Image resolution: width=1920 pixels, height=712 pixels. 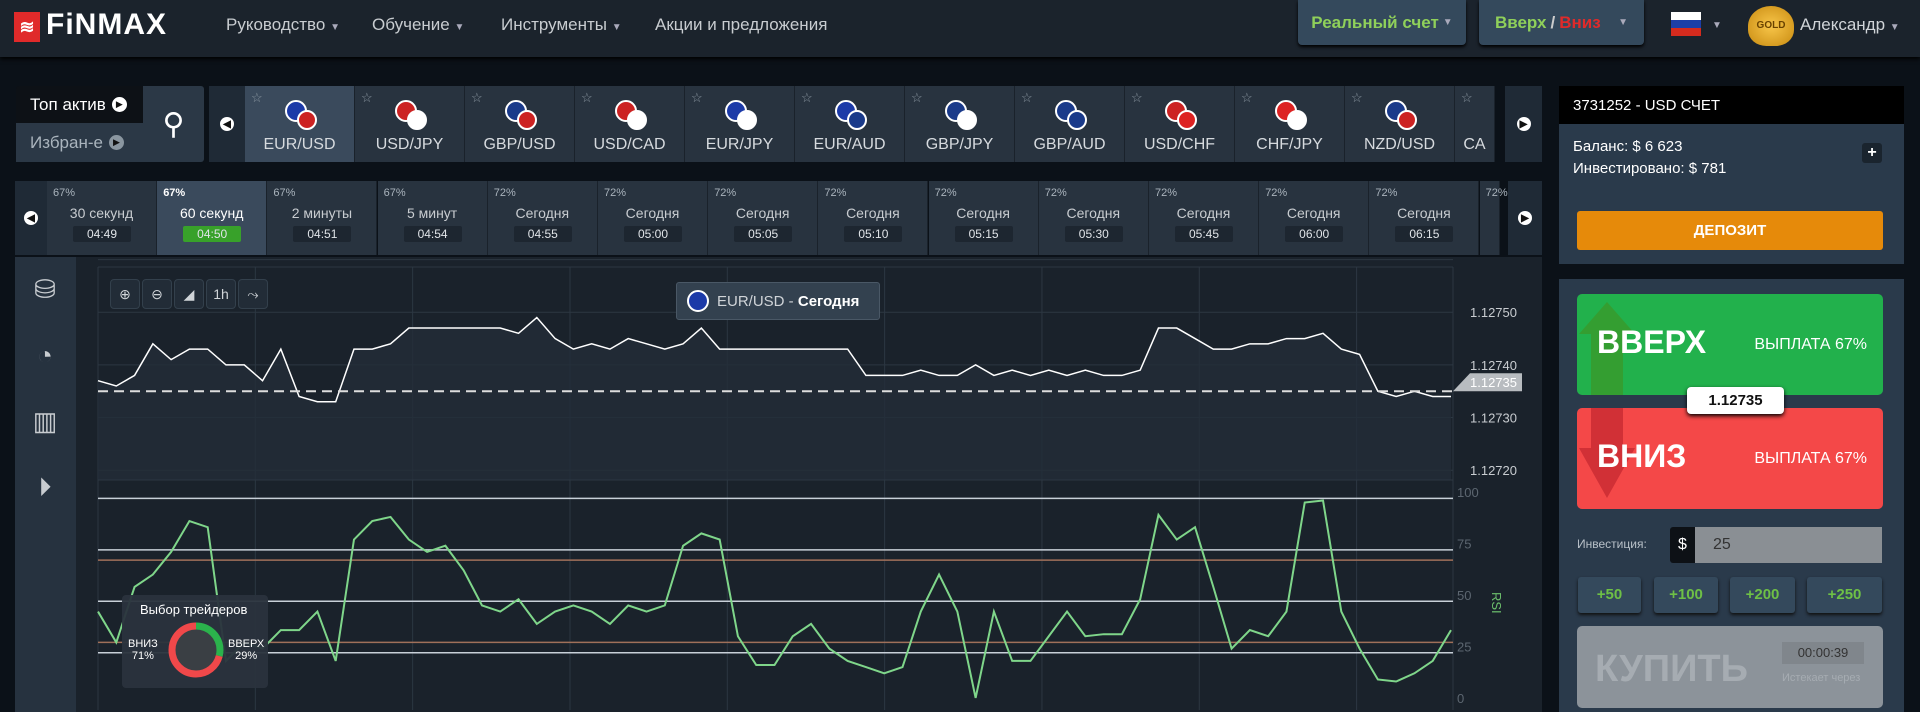 What do you see at coordinates (1731, 105) in the screenshot?
I see `account-title: 3731252 - USD СЧЕТ` at bounding box center [1731, 105].